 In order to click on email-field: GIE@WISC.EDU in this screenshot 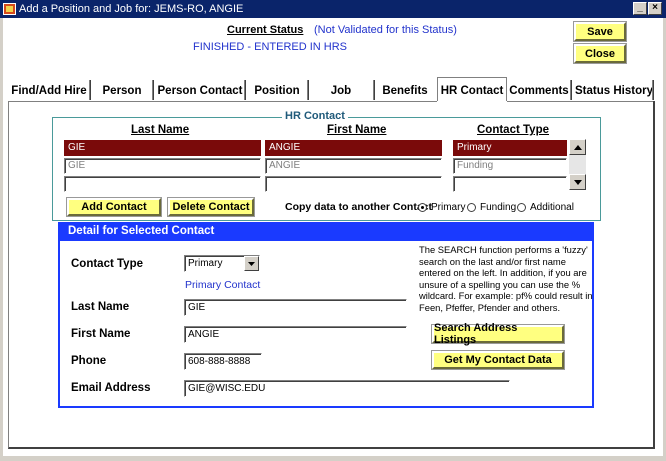, I will do `click(347, 388)`.